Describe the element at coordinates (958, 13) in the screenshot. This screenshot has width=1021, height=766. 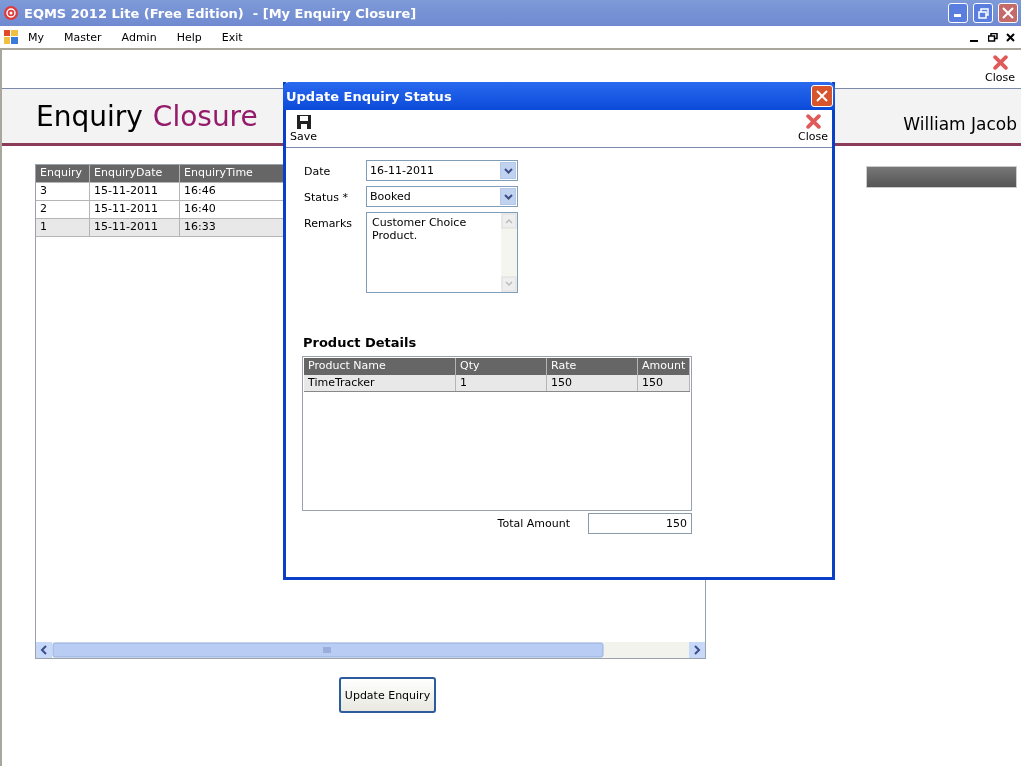
I see `minimize-button` at that location.